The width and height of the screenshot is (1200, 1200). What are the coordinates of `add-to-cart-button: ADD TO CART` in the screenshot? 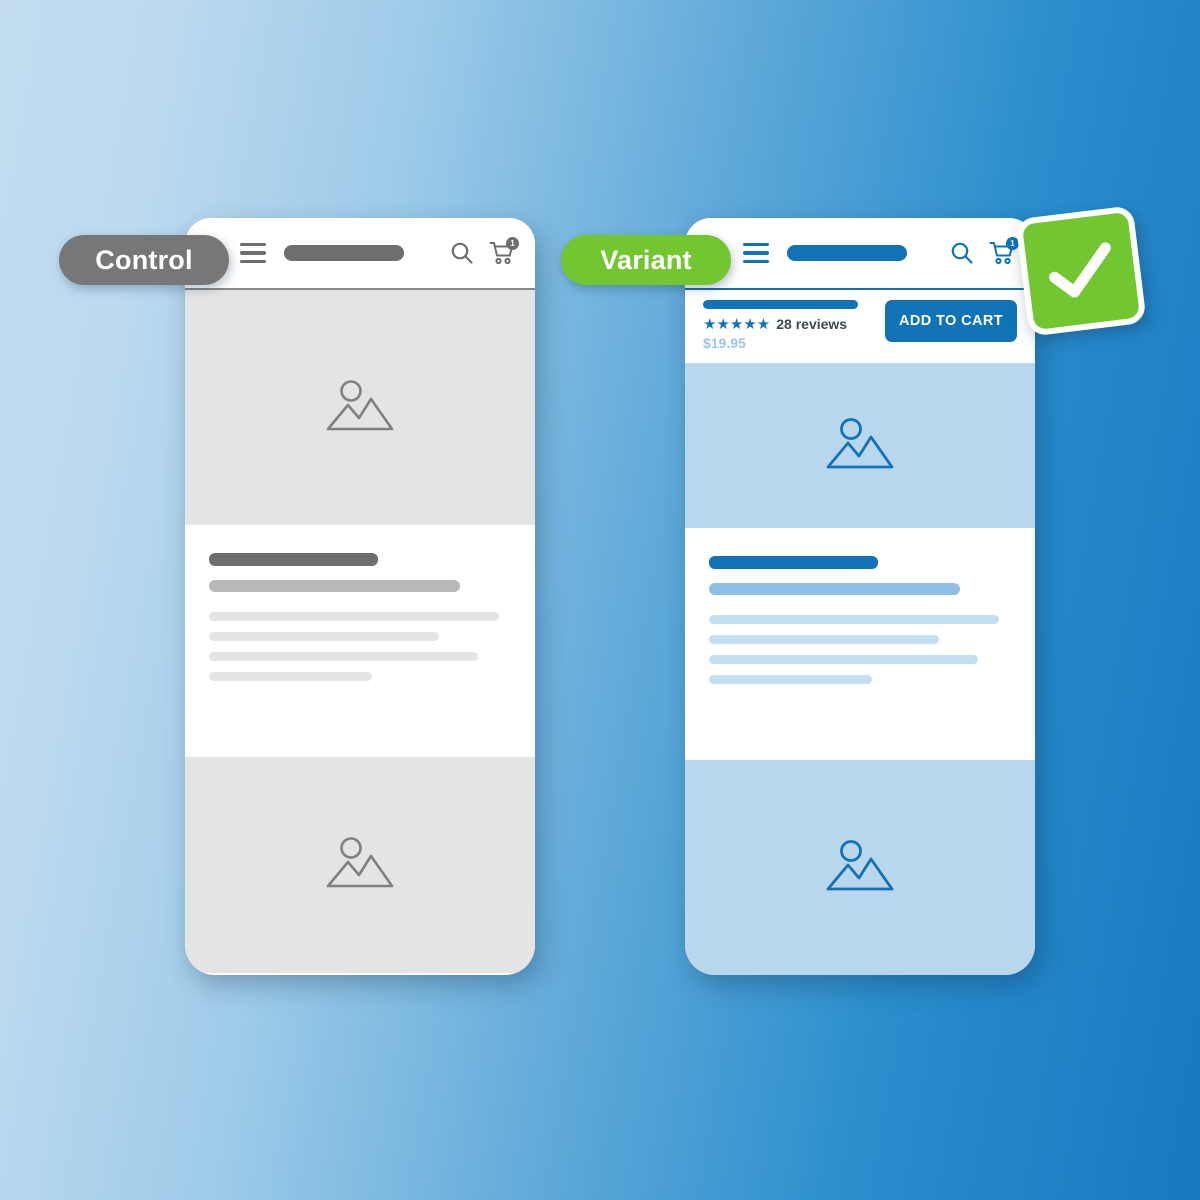 It's located at (950, 321).